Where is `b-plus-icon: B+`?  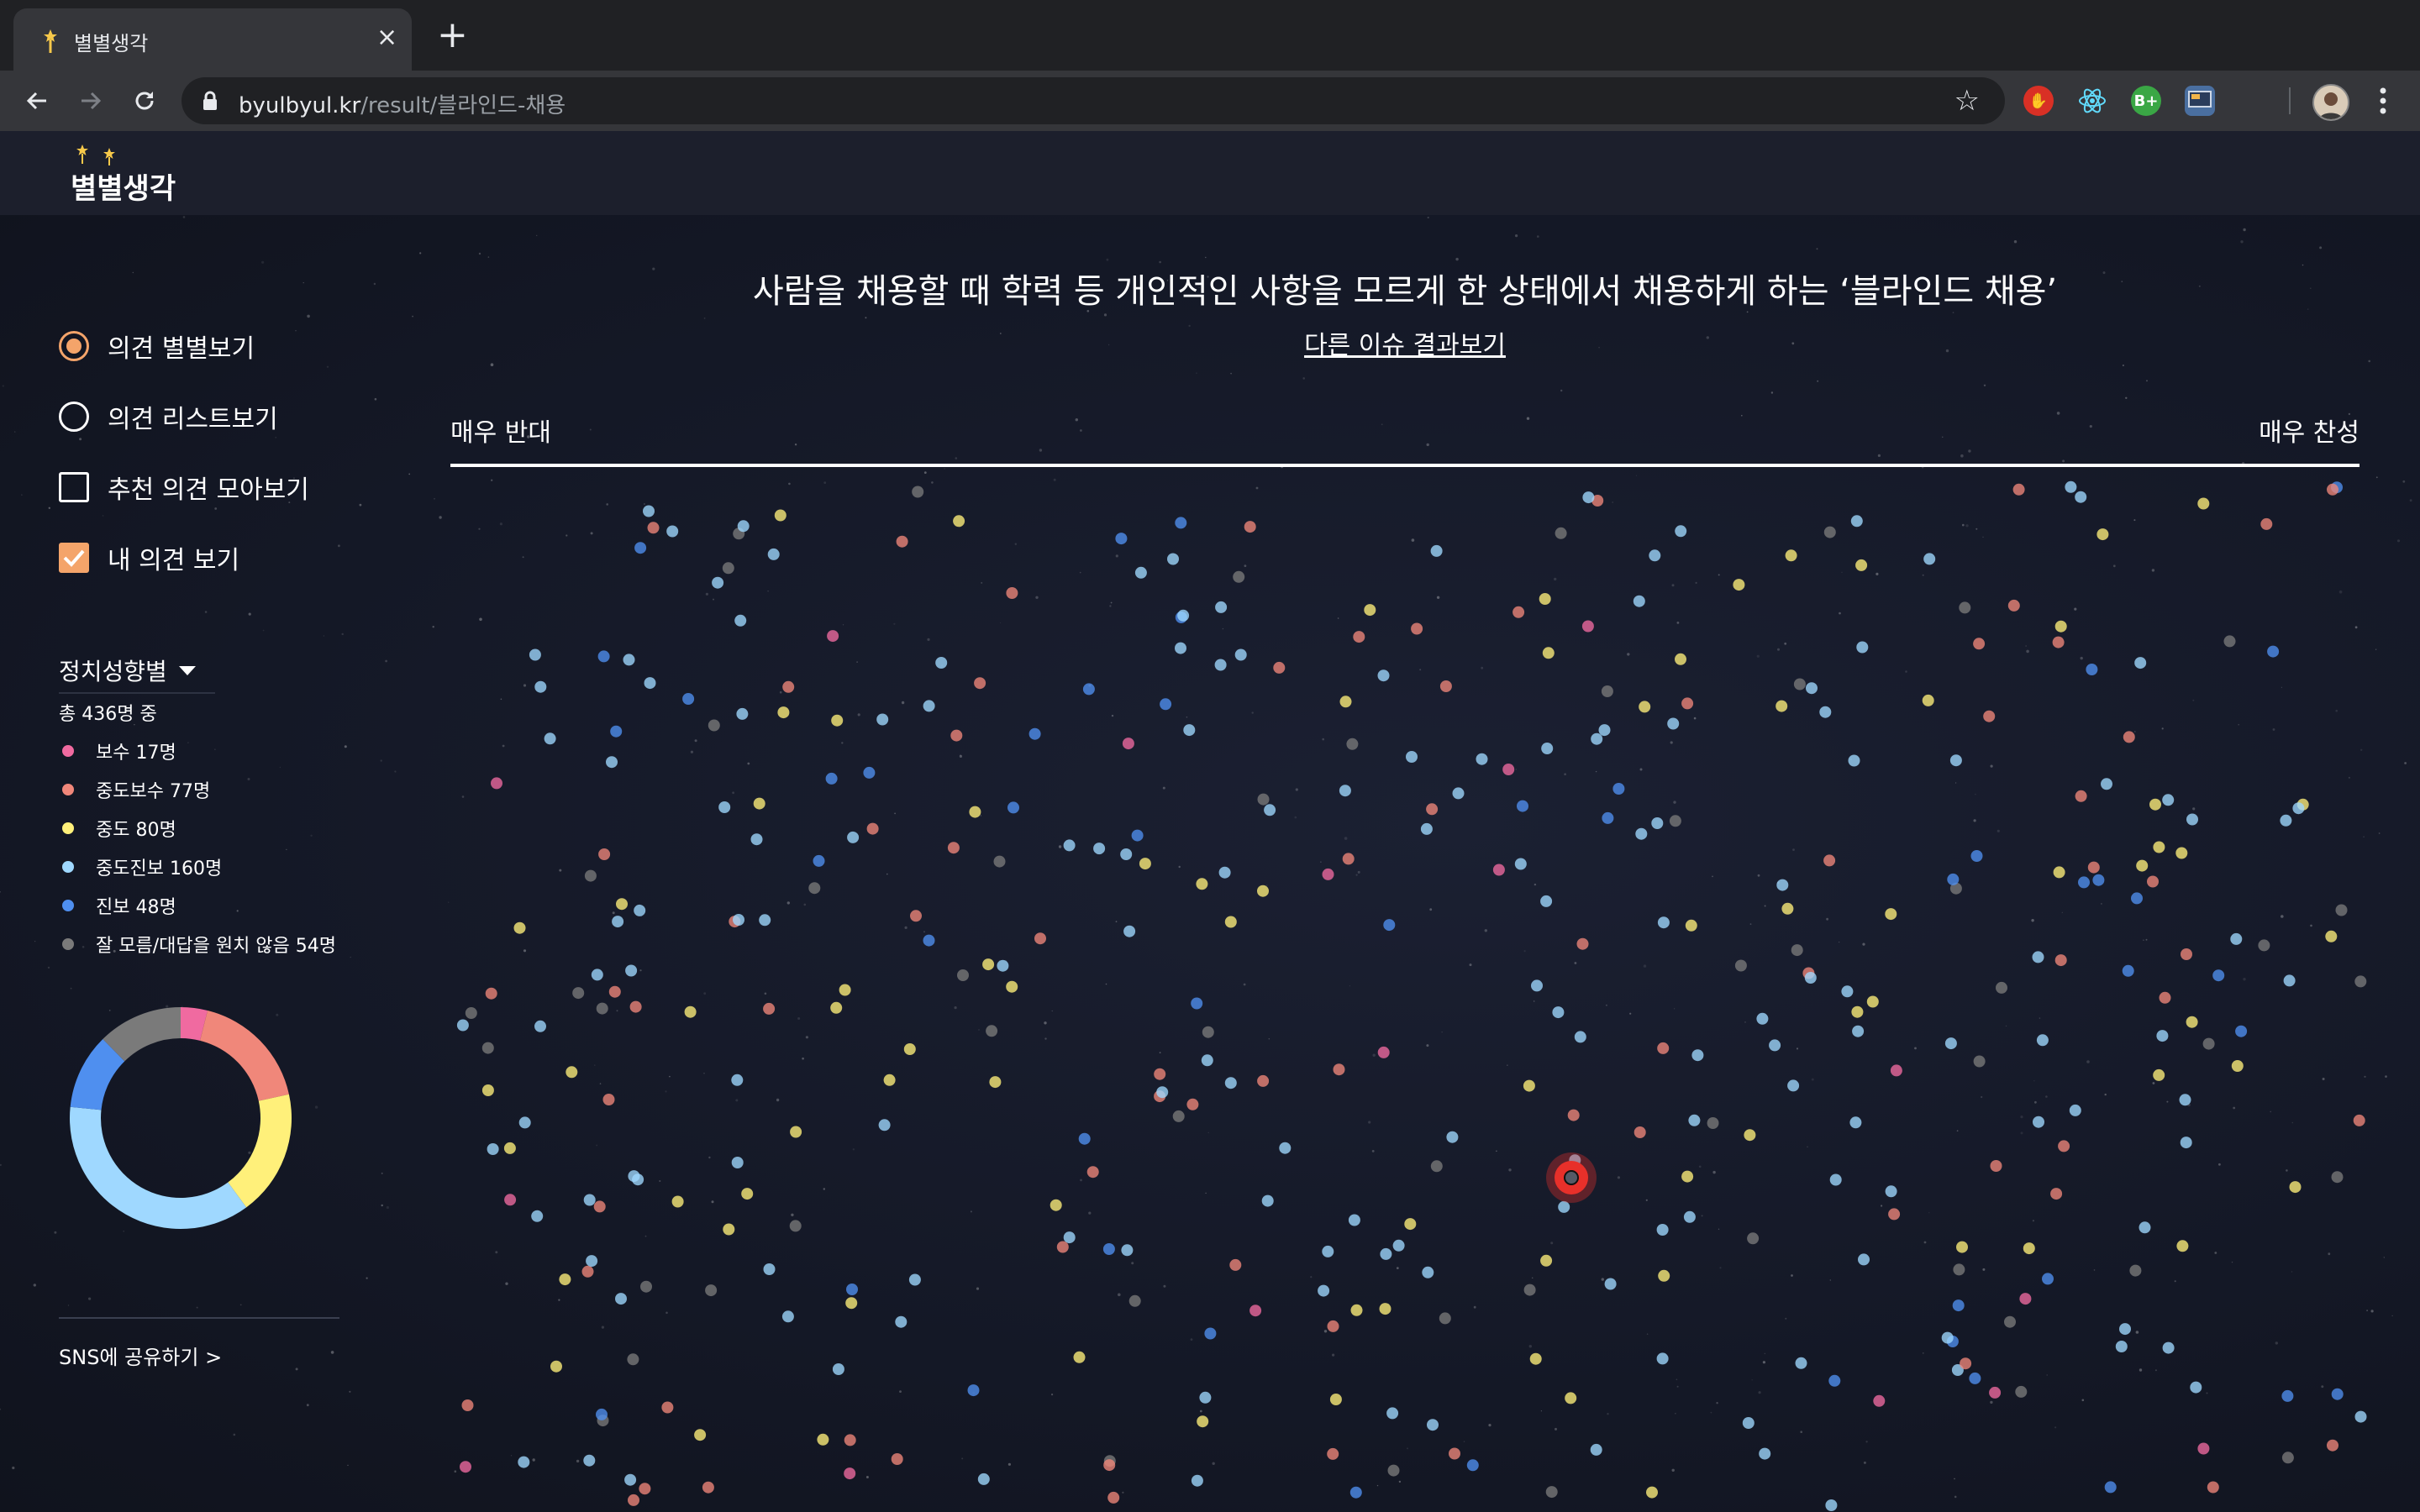
b-plus-icon: B+ is located at coordinates (2146, 101).